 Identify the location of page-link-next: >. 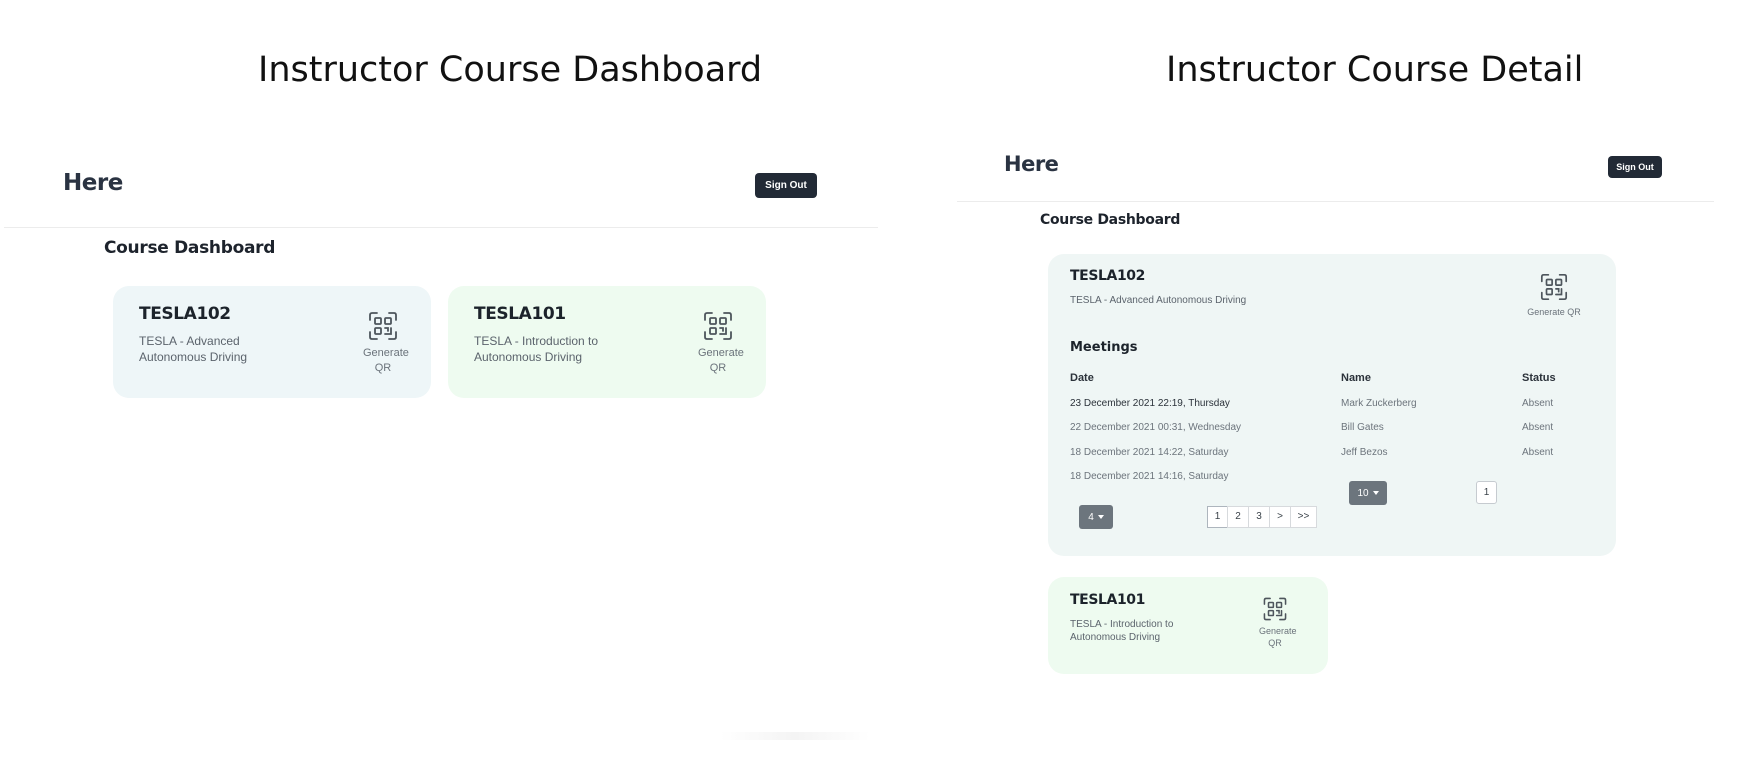
(1280, 517).